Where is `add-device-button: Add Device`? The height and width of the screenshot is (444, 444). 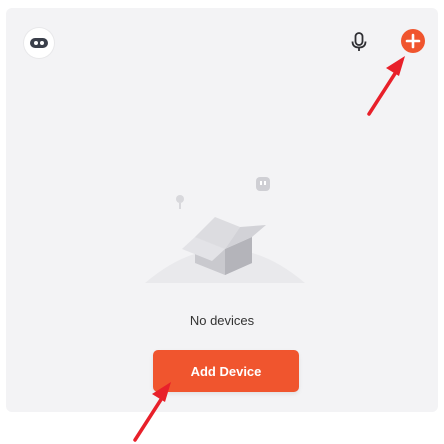 add-device-button: Add Device is located at coordinates (226, 371).